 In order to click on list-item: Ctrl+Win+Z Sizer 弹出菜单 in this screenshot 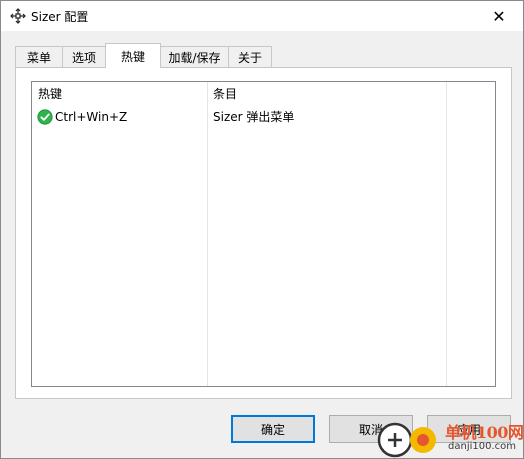, I will do `click(263, 117)`.